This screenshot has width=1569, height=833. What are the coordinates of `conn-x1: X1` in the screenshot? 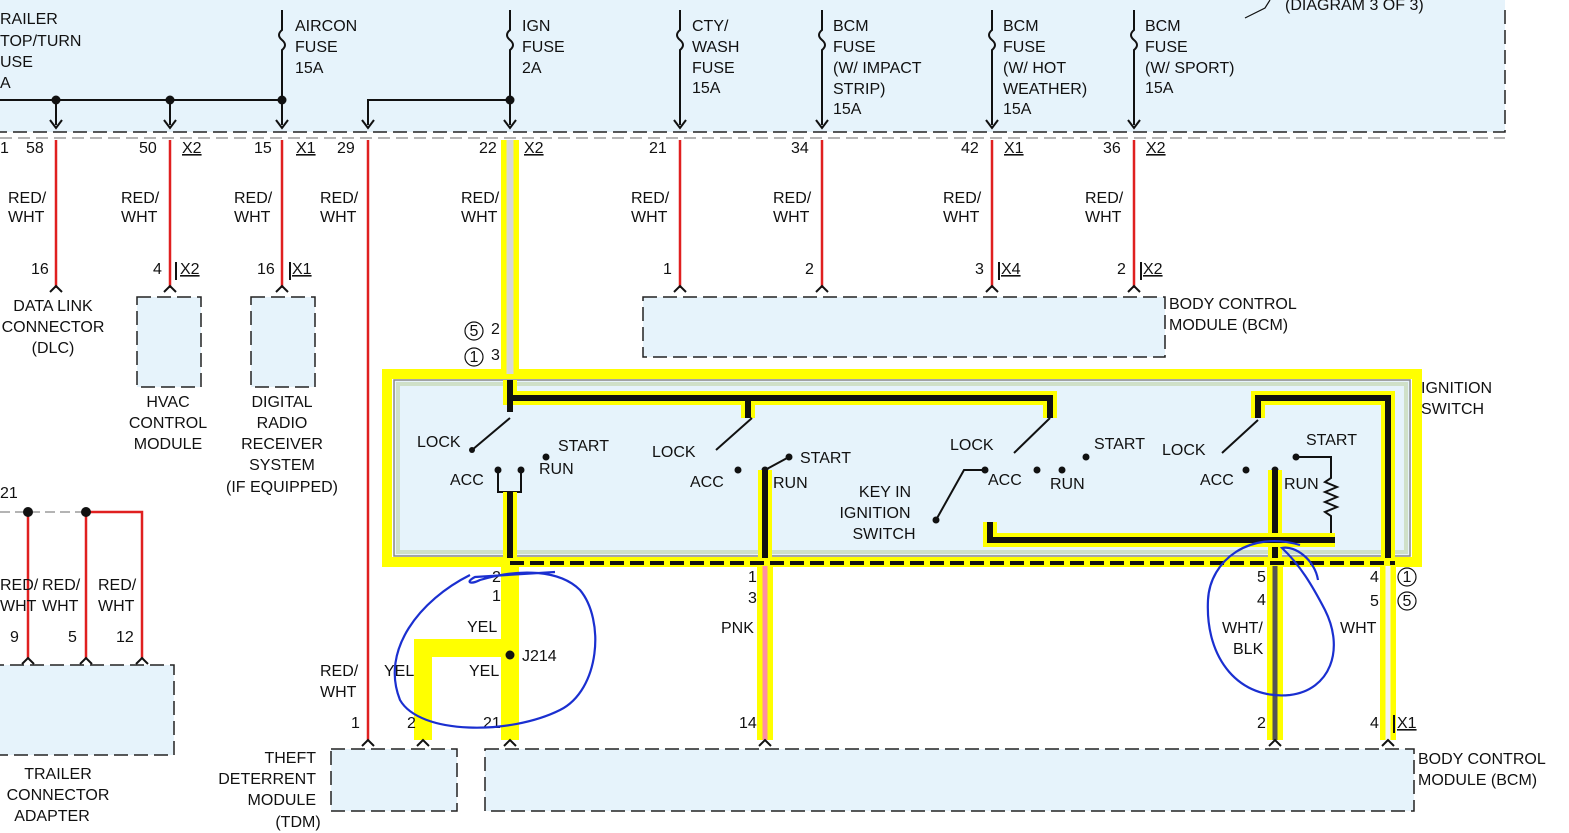 It's located at (1407, 723).